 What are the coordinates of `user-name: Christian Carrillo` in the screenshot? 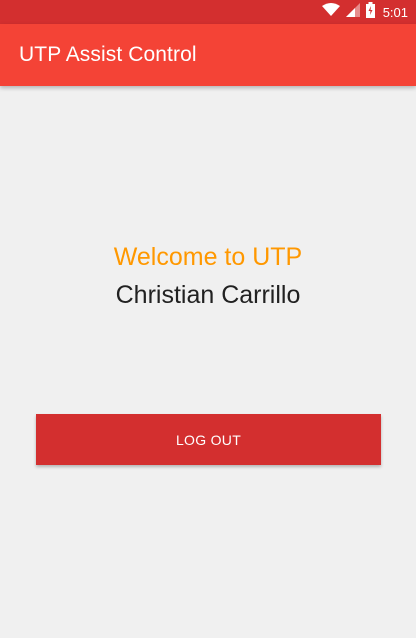 It's located at (208, 295).